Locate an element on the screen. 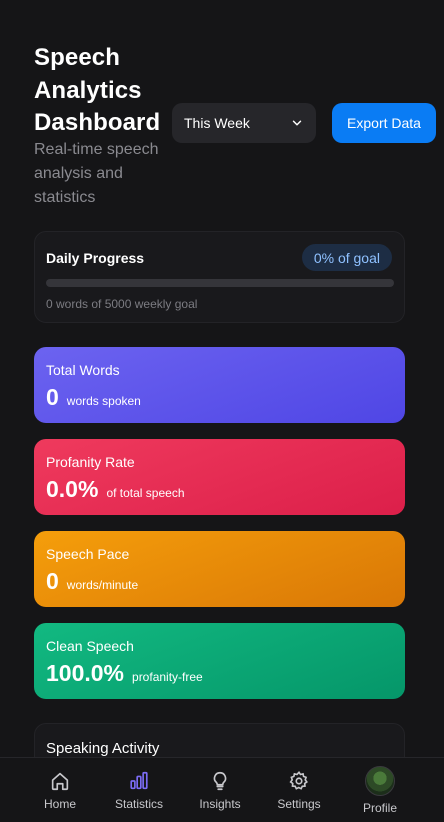 The width and height of the screenshot is (444, 822). stat-value: 100.0% is located at coordinates (85, 673).